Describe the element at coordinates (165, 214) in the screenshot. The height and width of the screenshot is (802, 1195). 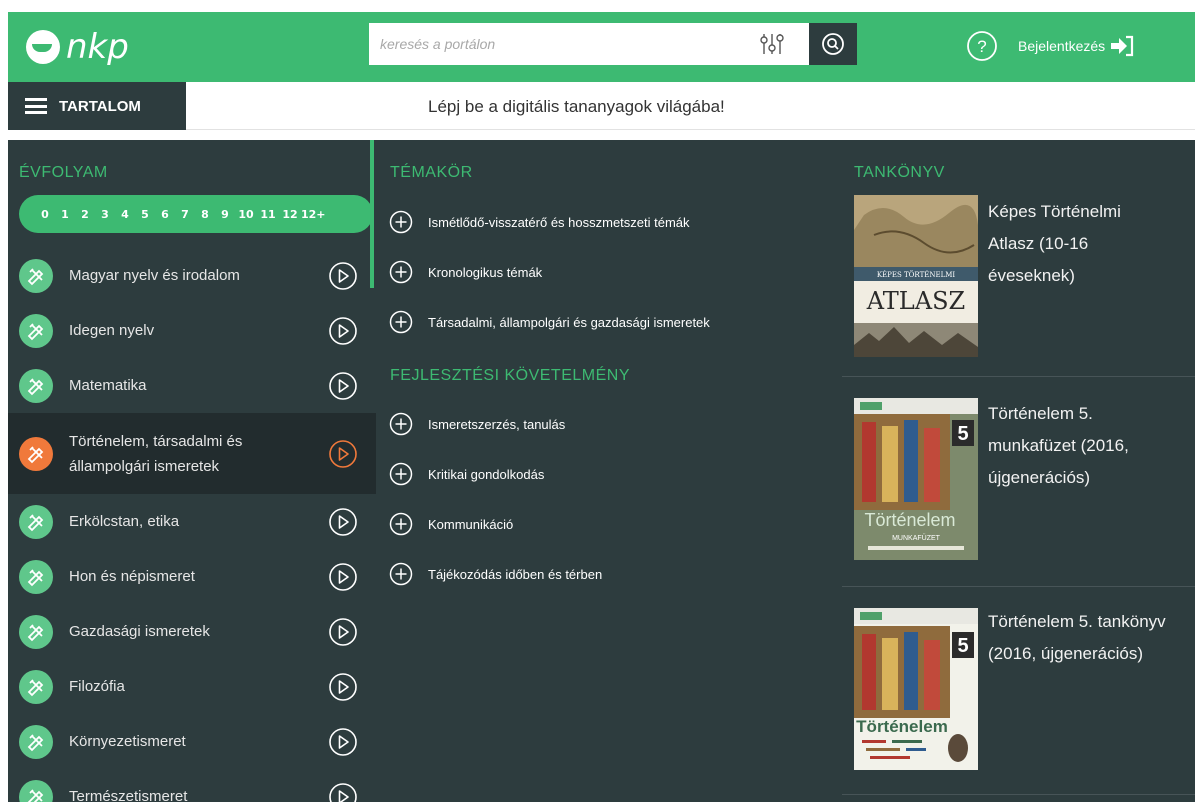
I see `grade-option: 6` at that location.